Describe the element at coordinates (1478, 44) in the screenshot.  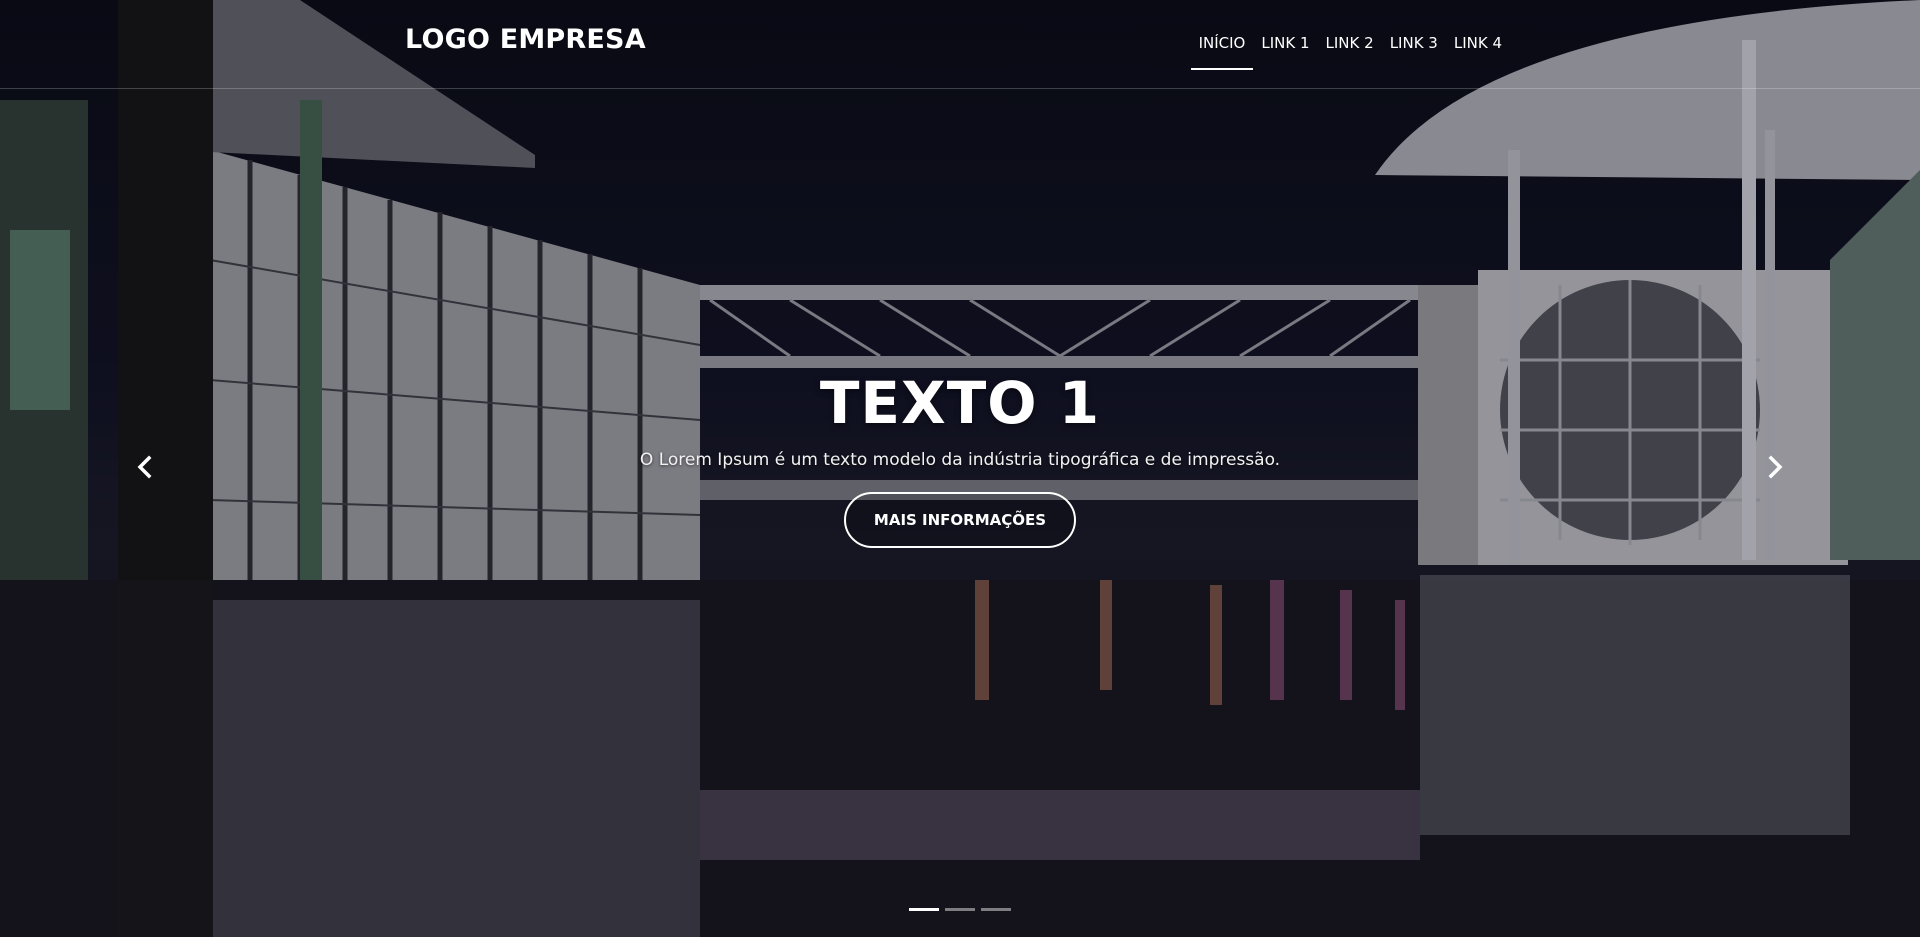
I see `nav-link-4: LINK 4` at that location.